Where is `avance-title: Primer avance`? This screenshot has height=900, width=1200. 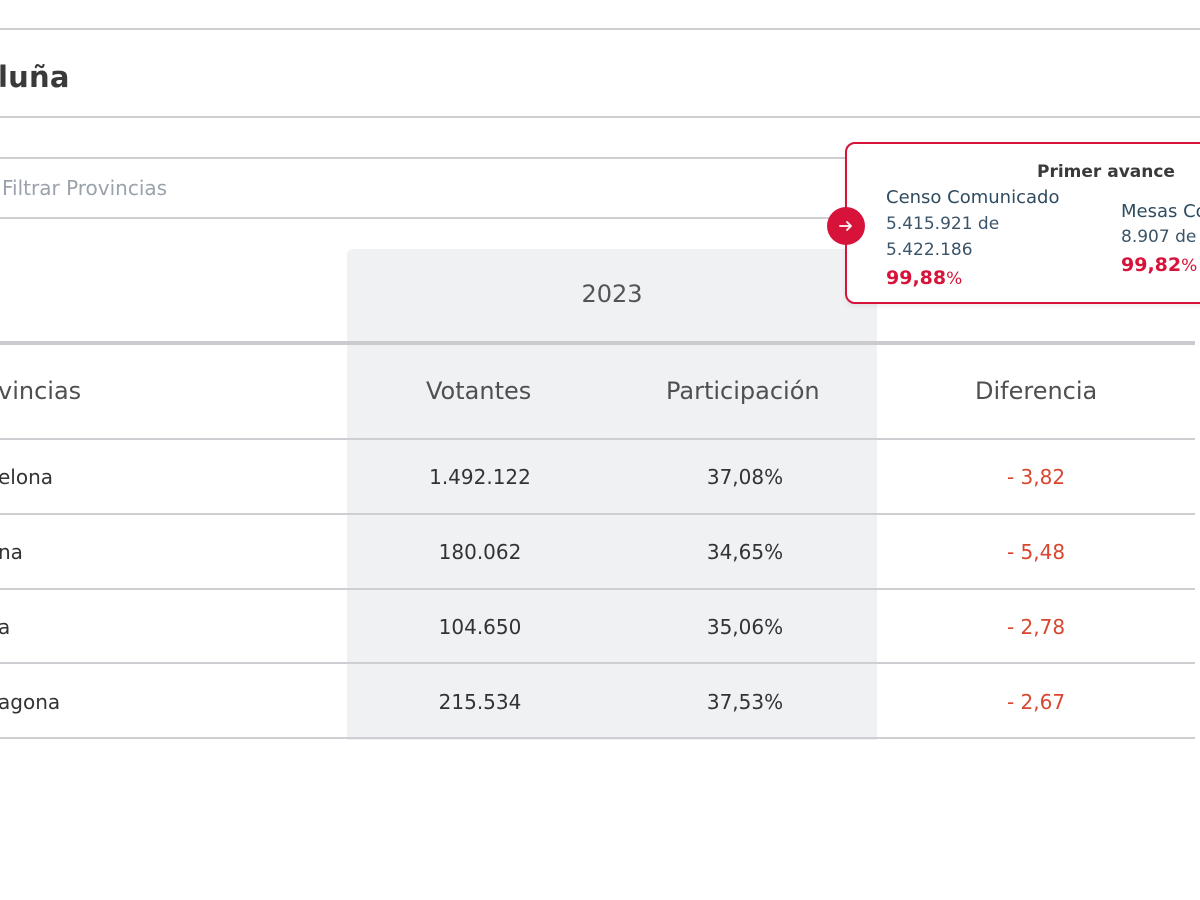
avance-title: Primer avance is located at coordinates (1106, 172).